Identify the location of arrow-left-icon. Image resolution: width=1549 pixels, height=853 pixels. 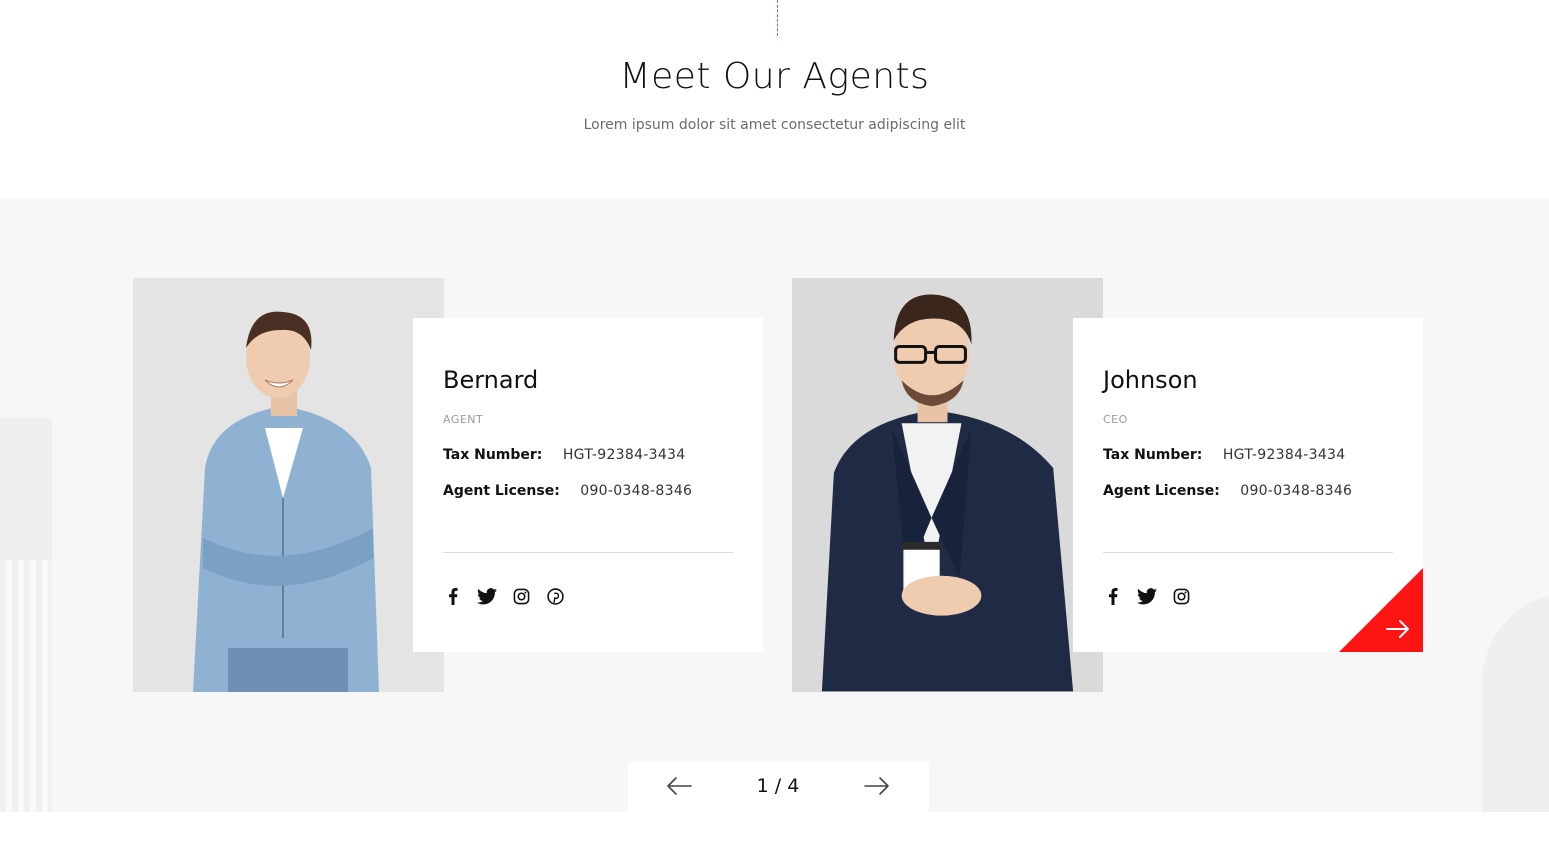
(679, 786).